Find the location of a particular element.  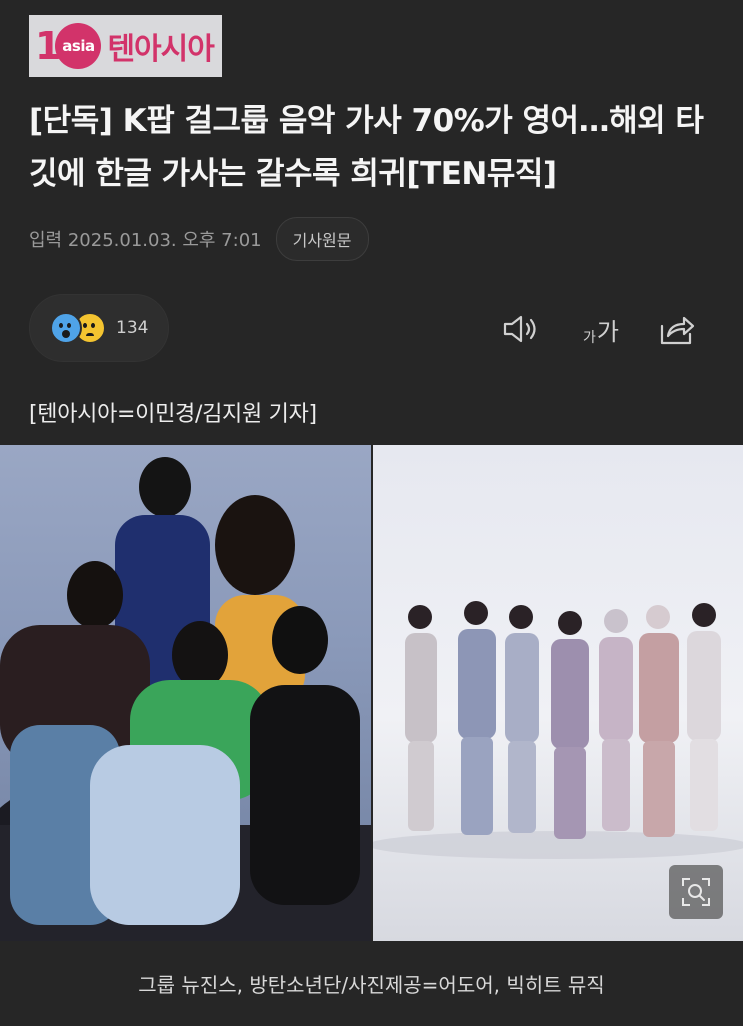

article-meta: 입력 2025.01.03. 오후 7:01 기사원문 is located at coordinates (199, 239).